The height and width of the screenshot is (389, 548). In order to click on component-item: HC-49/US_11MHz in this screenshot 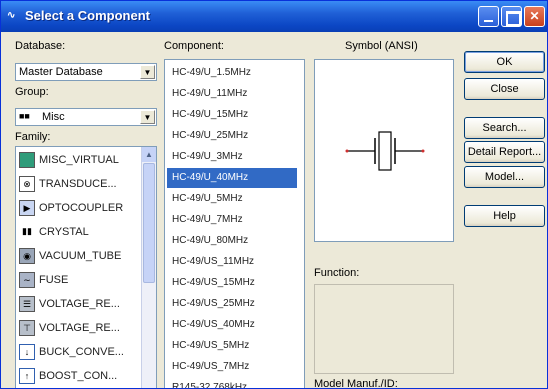, I will do `click(232, 262)`.